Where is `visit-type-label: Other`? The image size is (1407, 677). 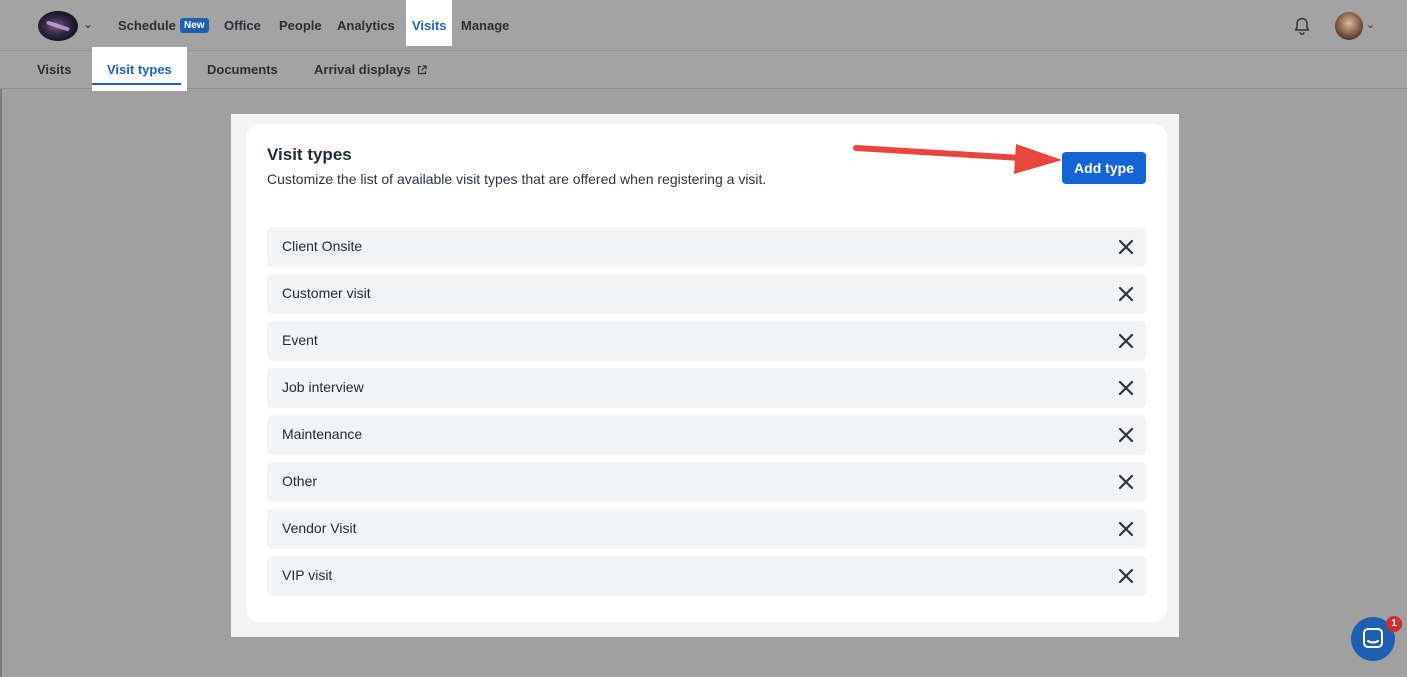
visit-type-label: Other is located at coordinates (300, 481).